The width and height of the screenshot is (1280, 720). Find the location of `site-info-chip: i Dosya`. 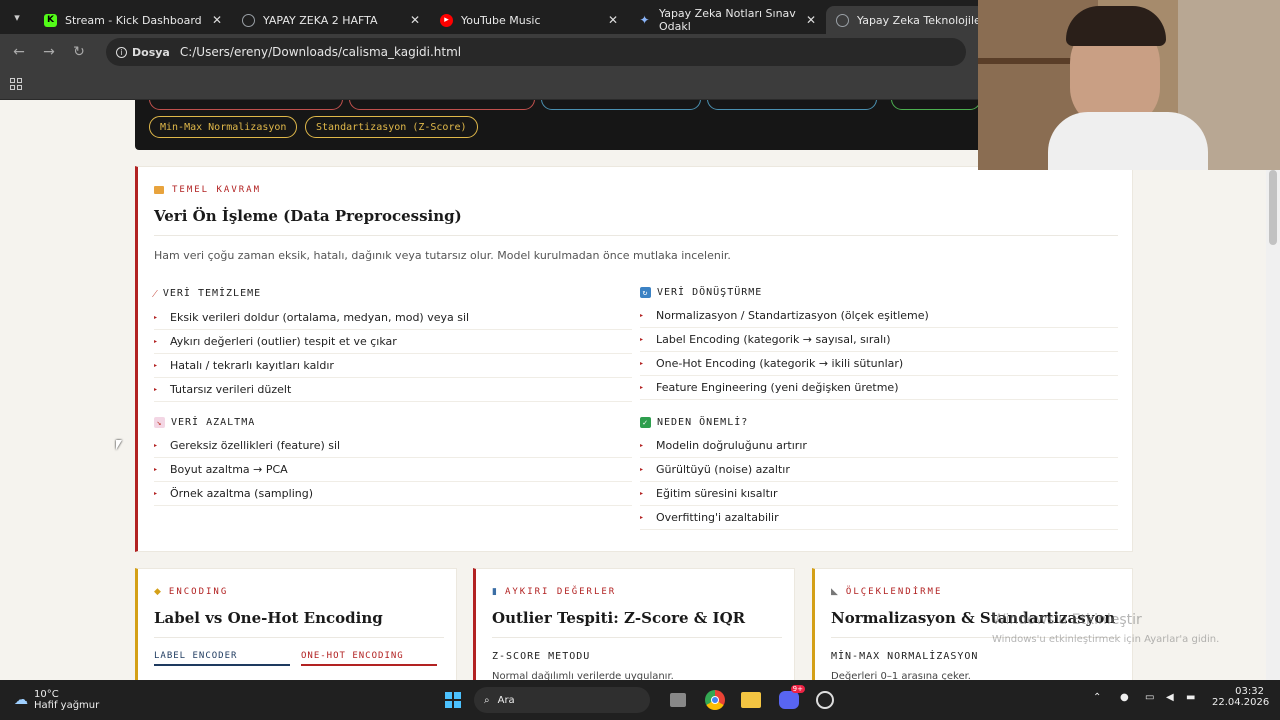

site-info-chip: i Dosya is located at coordinates (143, 52).